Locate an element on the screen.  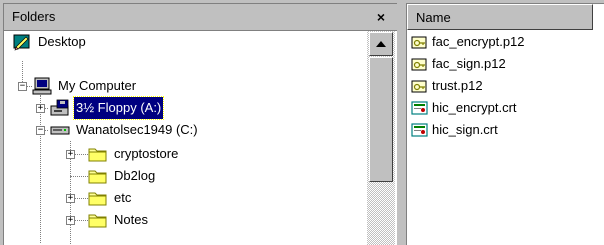
tree-item-label: Wanatolsec1949 (C:) is located at coordinates (137, 129).